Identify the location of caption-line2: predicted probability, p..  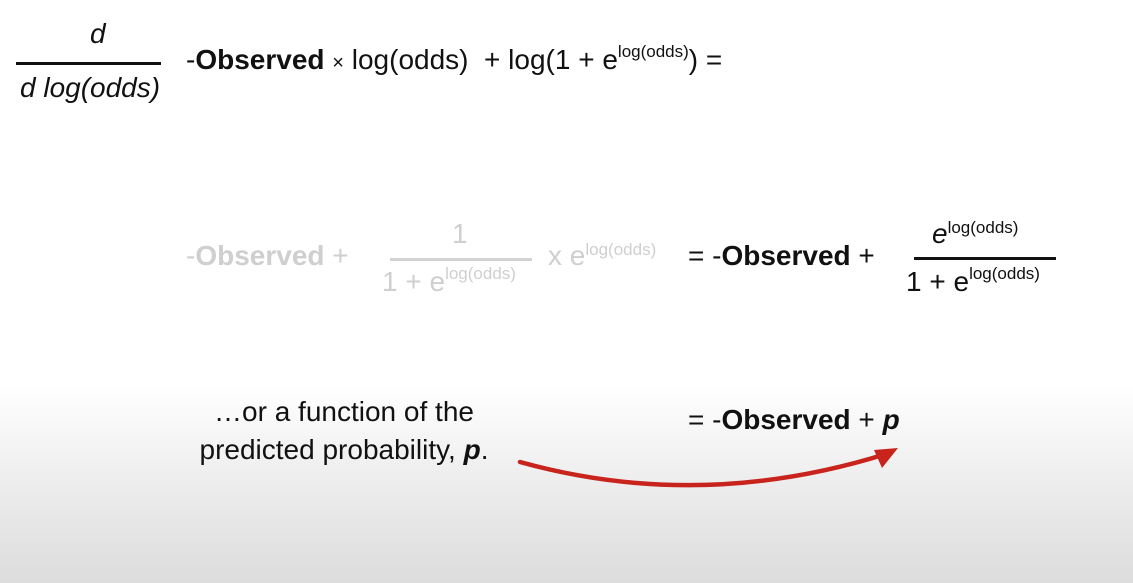
(344, 450).